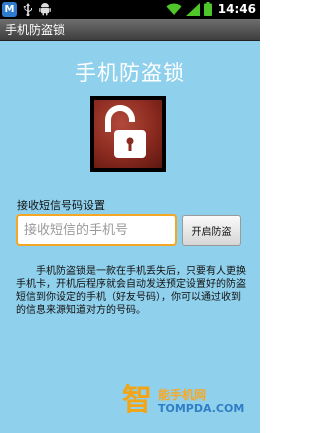 This screenshot has width=320, height=433. I want to click on wifi-icon, so click(174, 9).